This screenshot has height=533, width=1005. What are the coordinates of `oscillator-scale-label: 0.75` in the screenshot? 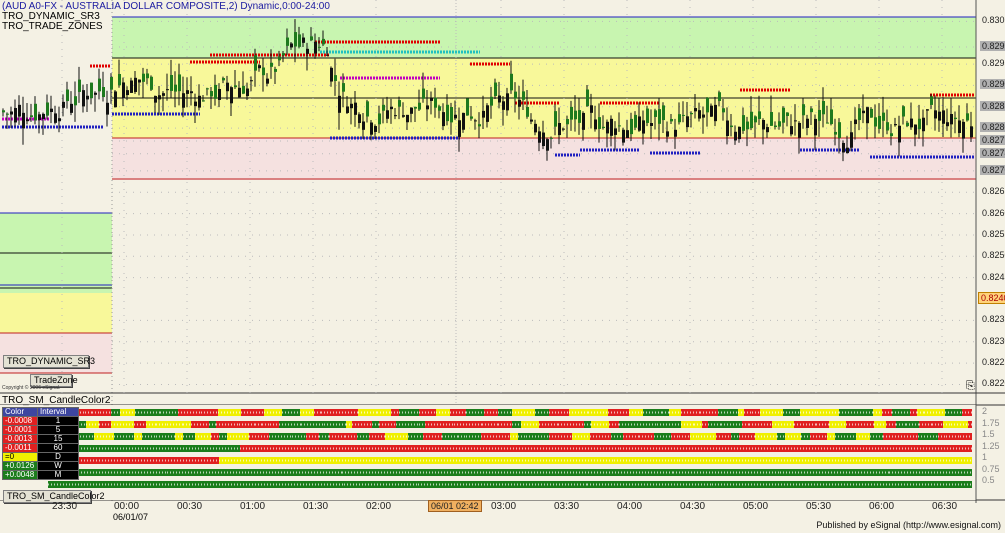 It's located at (991, 468).